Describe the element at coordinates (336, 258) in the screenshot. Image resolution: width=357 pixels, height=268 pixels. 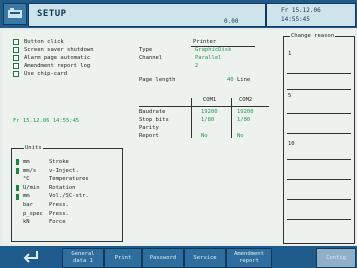
I see `softkey-config: Config` at that location.